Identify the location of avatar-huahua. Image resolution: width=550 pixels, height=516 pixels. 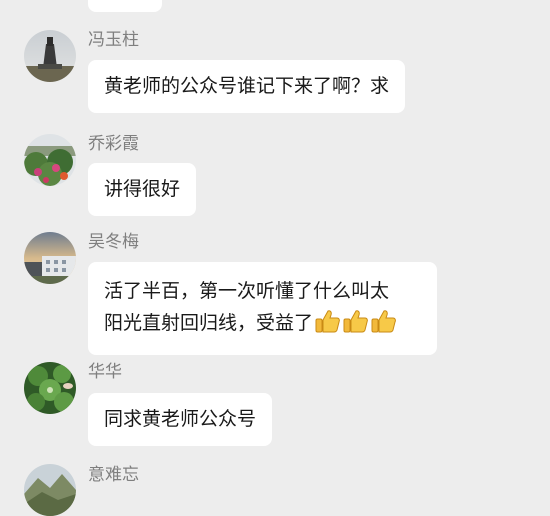
(50, 388).